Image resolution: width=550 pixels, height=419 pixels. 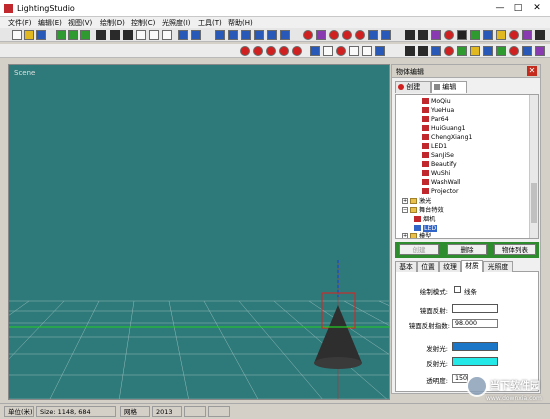 What do you see at coordinates (334, 35) in the screenshot?
I see `light-red-icon` at bounding box center [334, 35].